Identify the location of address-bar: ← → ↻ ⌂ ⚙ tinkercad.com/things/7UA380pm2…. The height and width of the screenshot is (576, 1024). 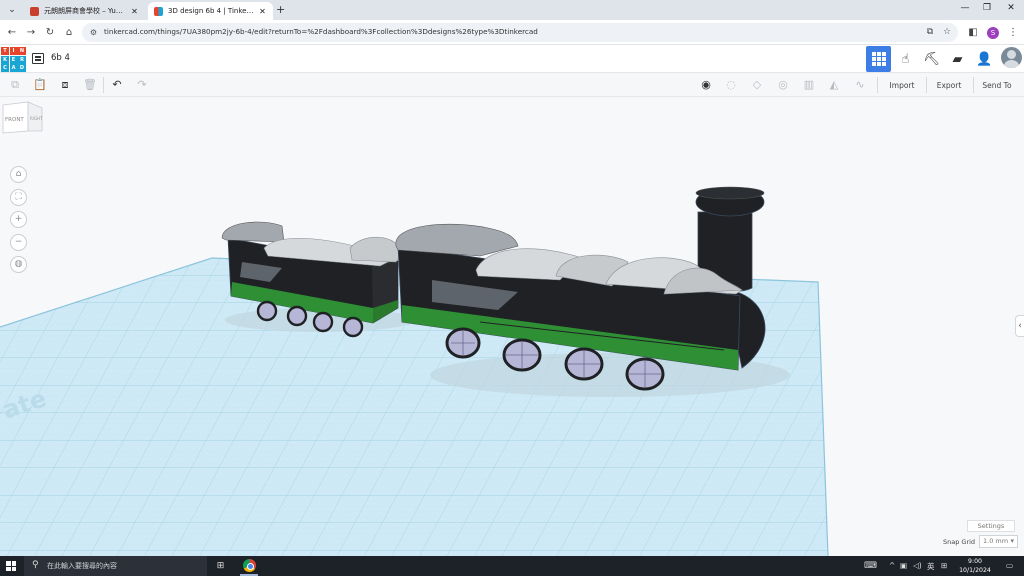
(512, 32).